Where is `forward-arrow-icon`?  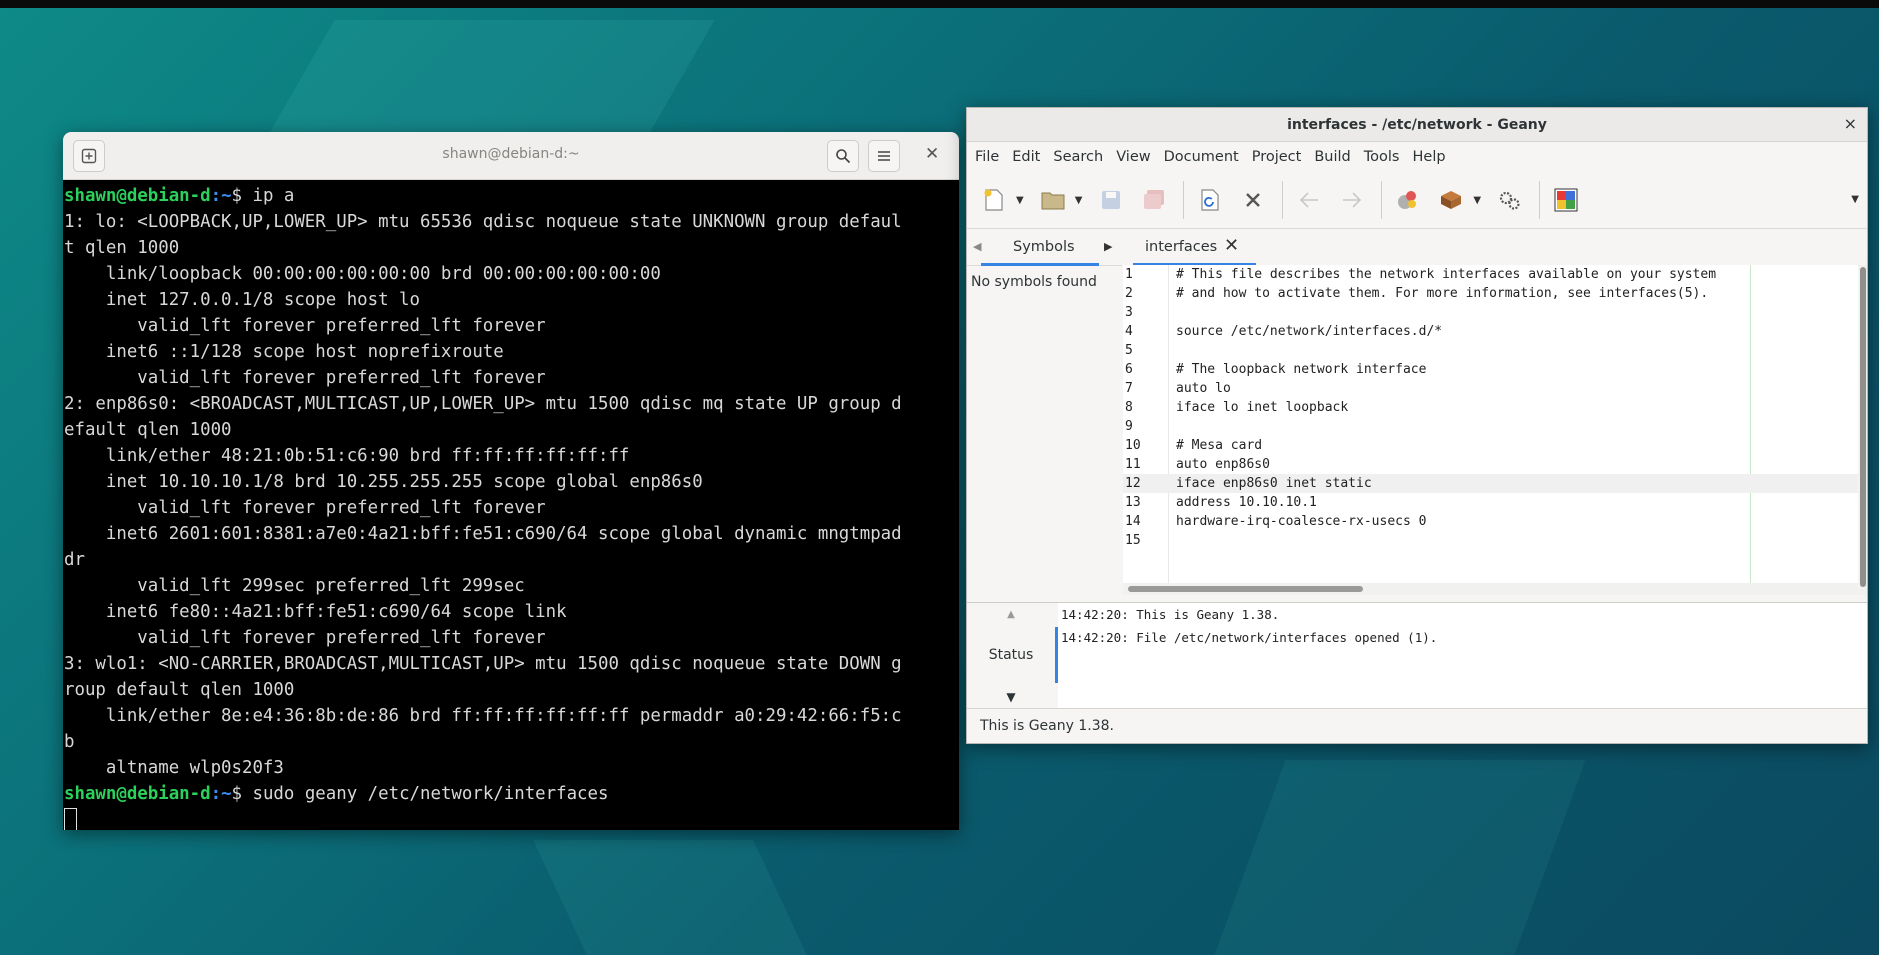 forward-arrow-icon is located at coordinates (1352, 200).